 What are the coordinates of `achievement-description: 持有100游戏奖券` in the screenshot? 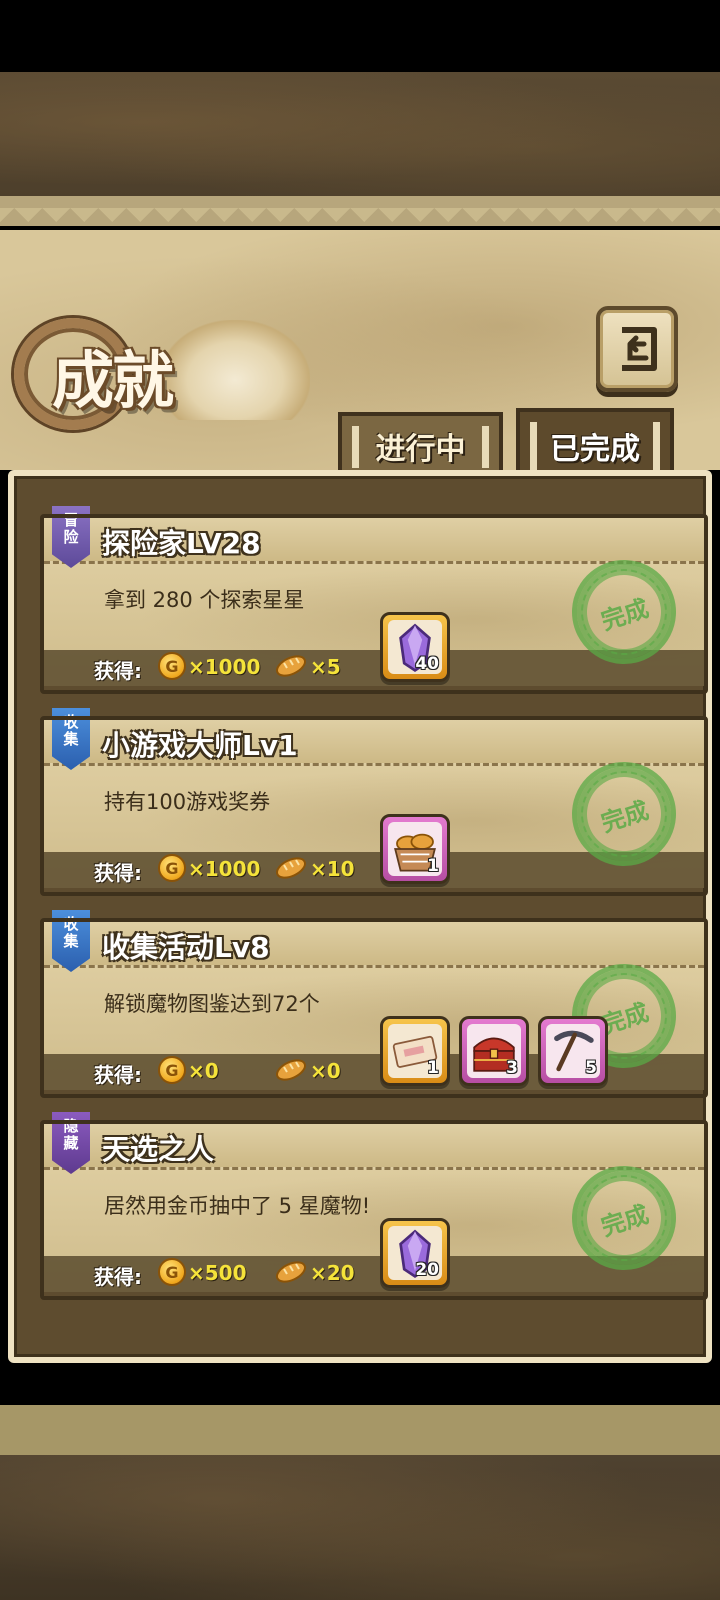 It's located at (187, 802).